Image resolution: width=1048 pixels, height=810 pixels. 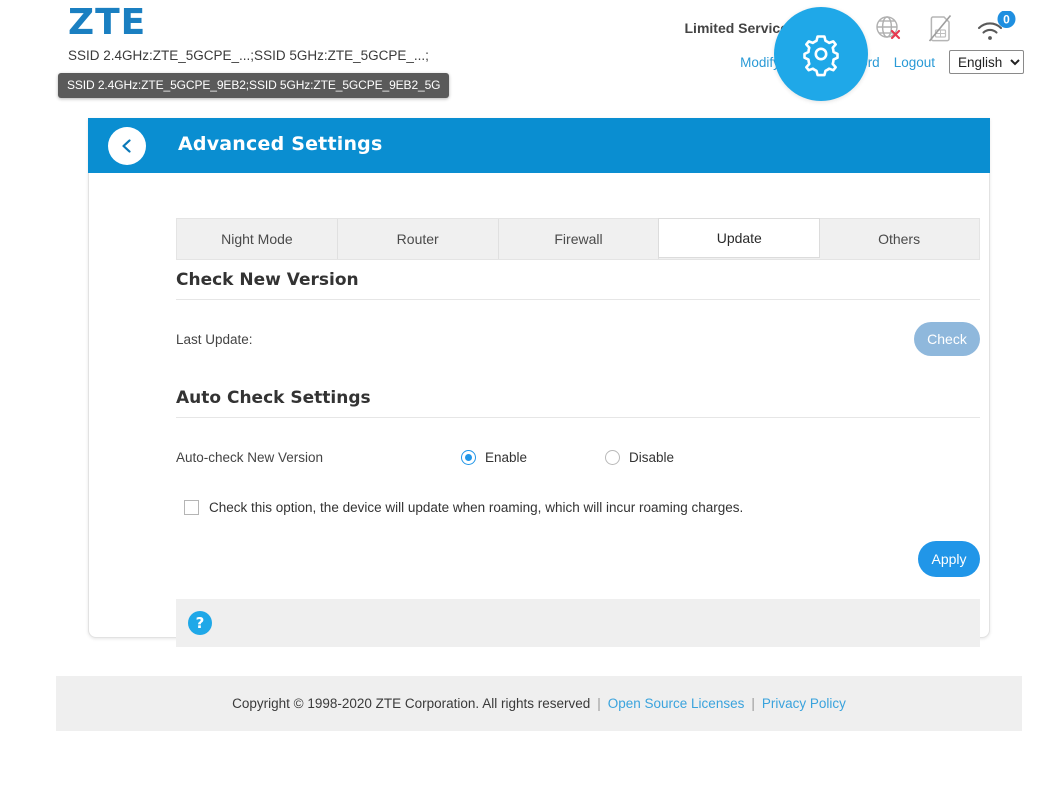 I want to click on help-bar: ?, so click(x=578, y=623).